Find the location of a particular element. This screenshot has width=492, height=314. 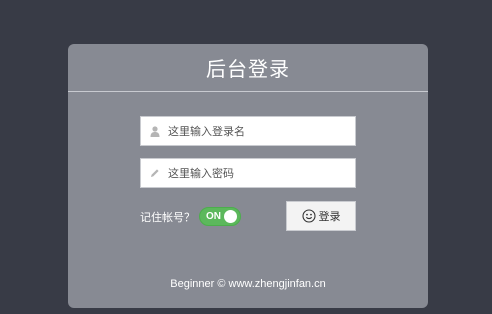

smile-icon is located at coordinates (308, 216).